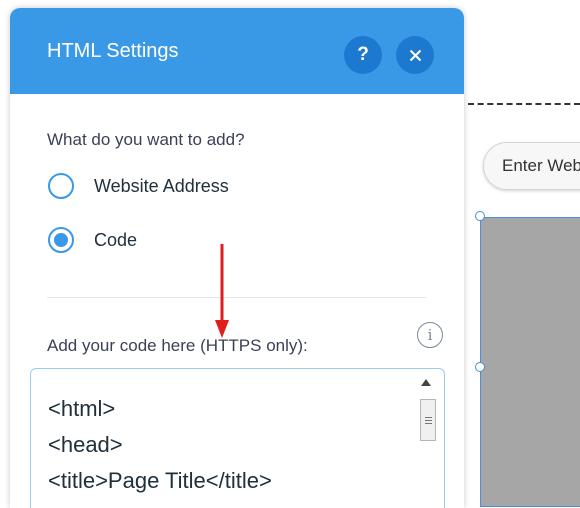 Image resolution: width=580 pixels, height=508 pixels. I want to click on scroll-thumb, so click(428, 420).